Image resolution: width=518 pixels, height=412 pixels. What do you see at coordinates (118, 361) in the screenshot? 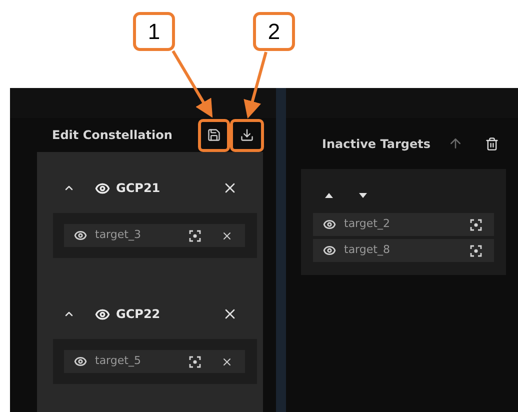
I see `target-name: target_5` at bounding box center [118, 361].